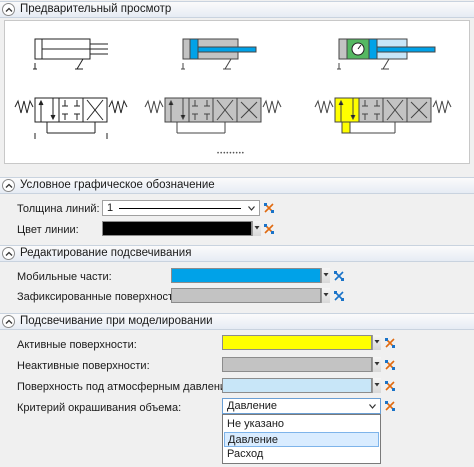 This screenshot has width=474, height=467. Describe the element at coordinates (83, 366) in the screenshot. I see `inactive-surfaces-label: Неактивные поверхности:` at that location.